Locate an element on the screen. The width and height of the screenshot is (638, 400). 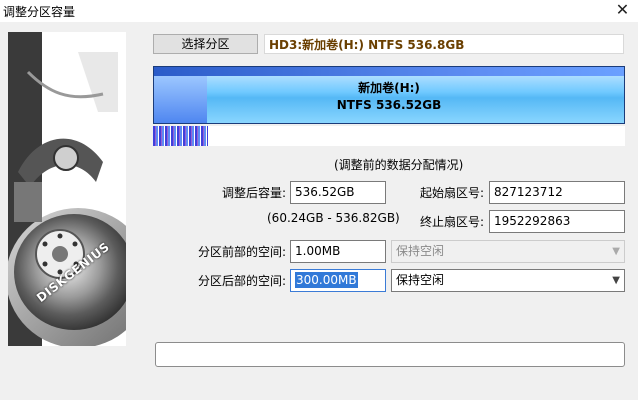
start-sector-input: 827123712 is located at coordinates (557, 192).